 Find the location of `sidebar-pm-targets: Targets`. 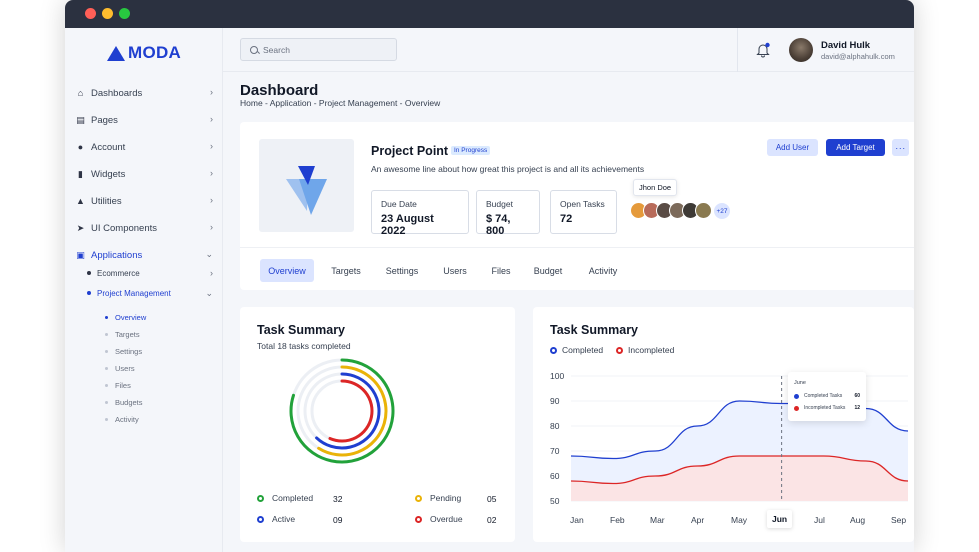

sidebar-pm-targets: Targets is located at coordinates (122, 334).